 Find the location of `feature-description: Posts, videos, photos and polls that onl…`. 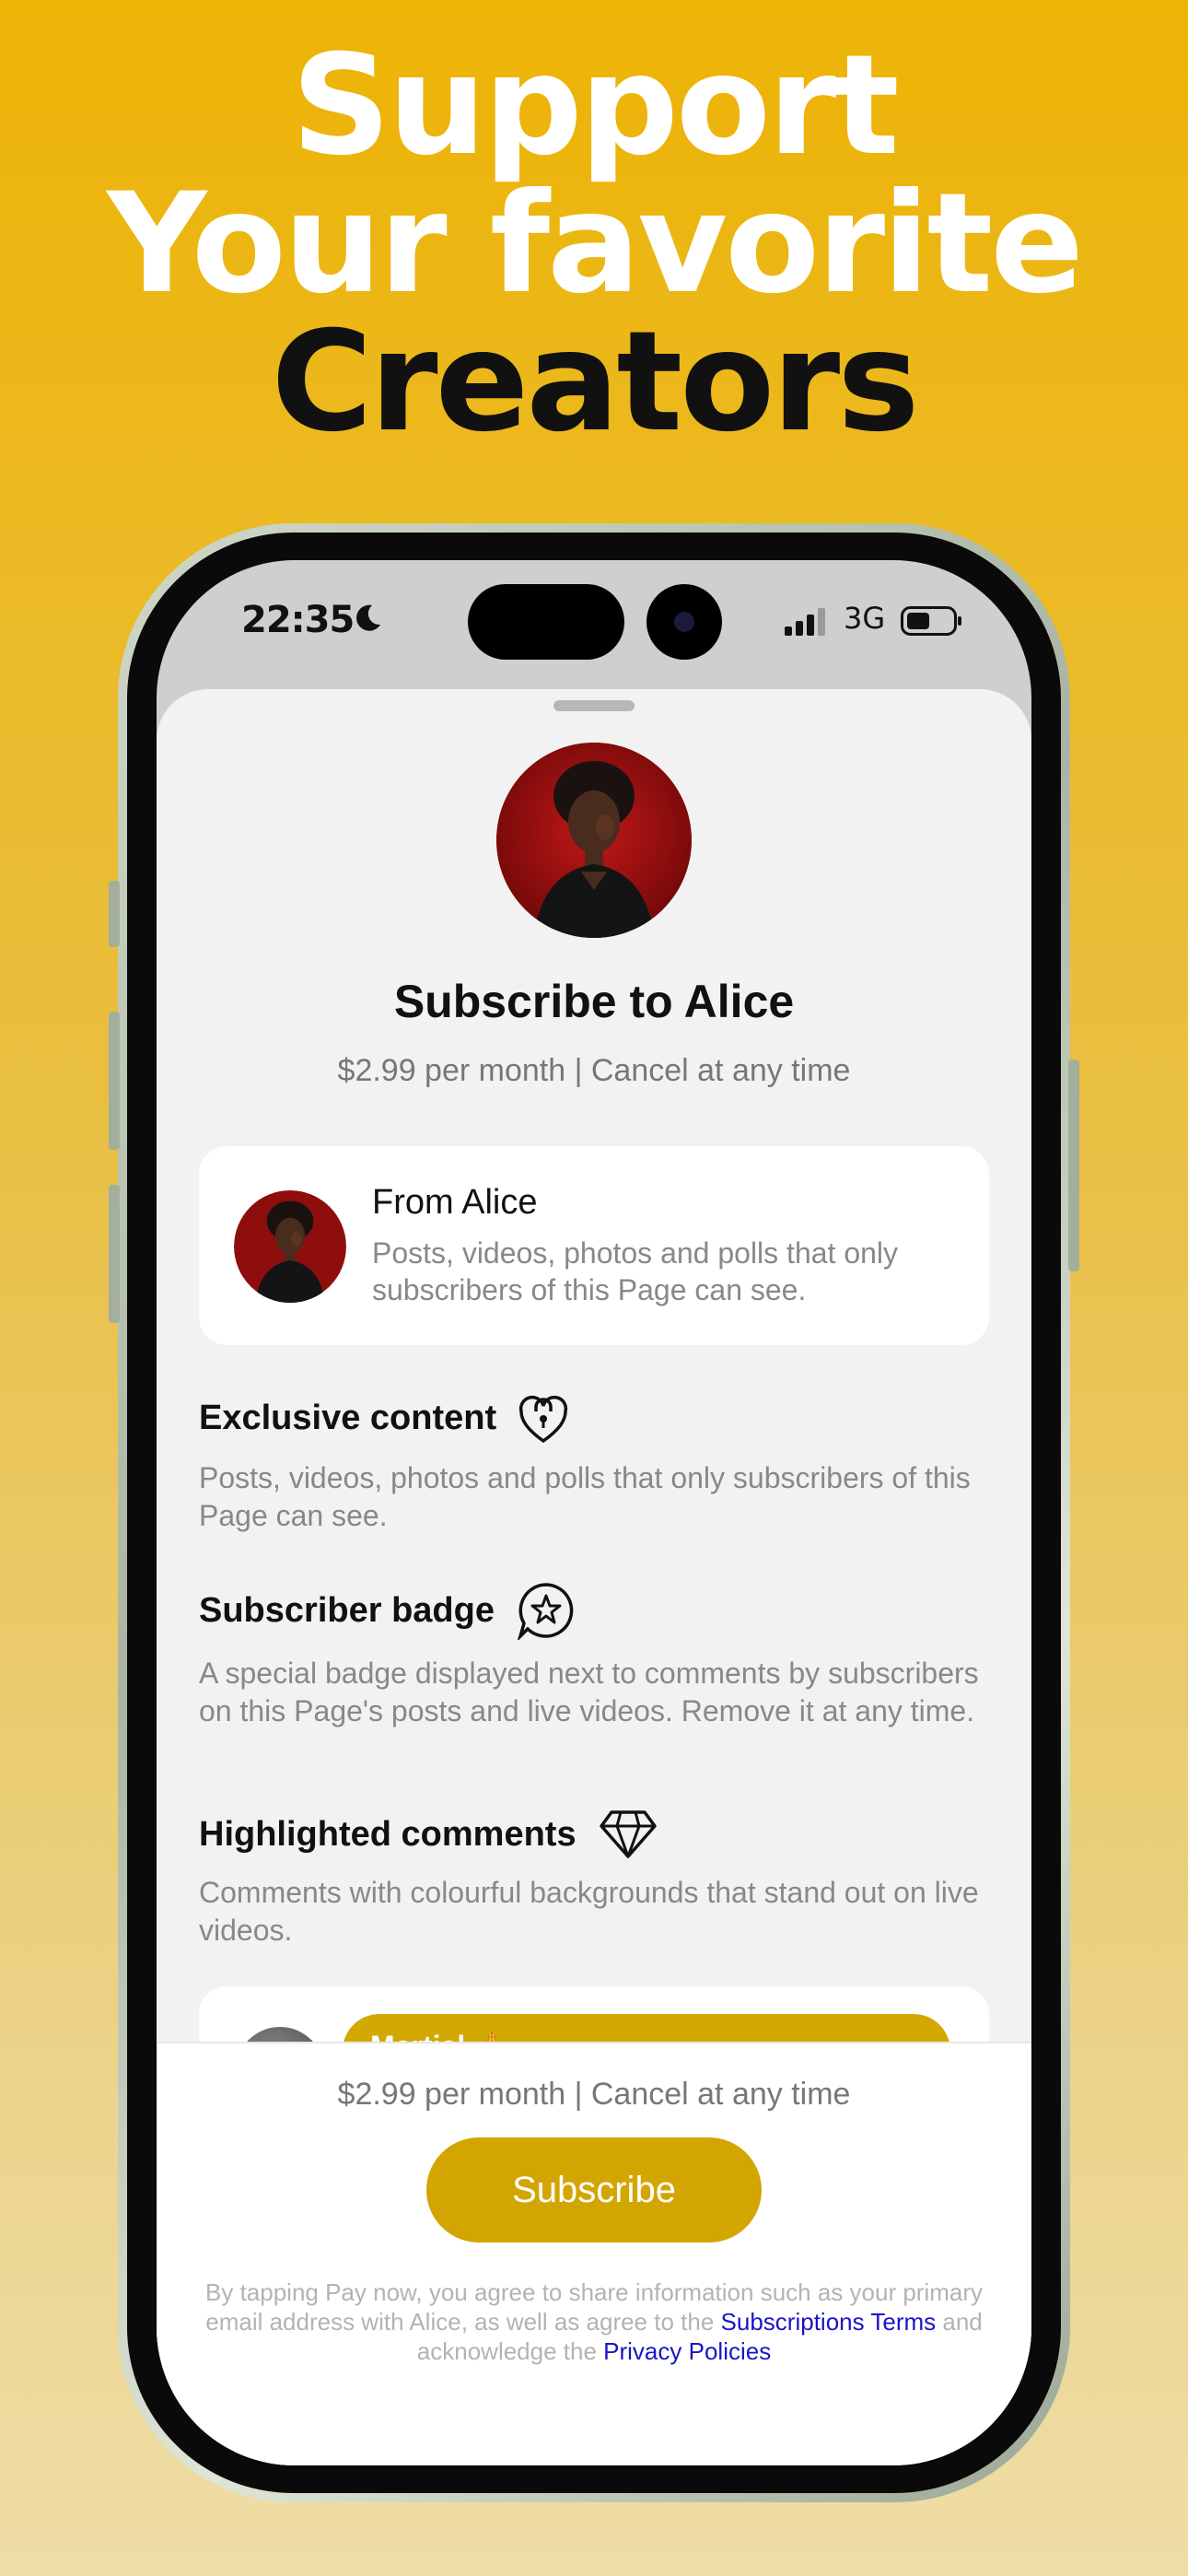

feature-description: Posts, videos, photos and polls that onl… is located at coordinates (585, 1496).